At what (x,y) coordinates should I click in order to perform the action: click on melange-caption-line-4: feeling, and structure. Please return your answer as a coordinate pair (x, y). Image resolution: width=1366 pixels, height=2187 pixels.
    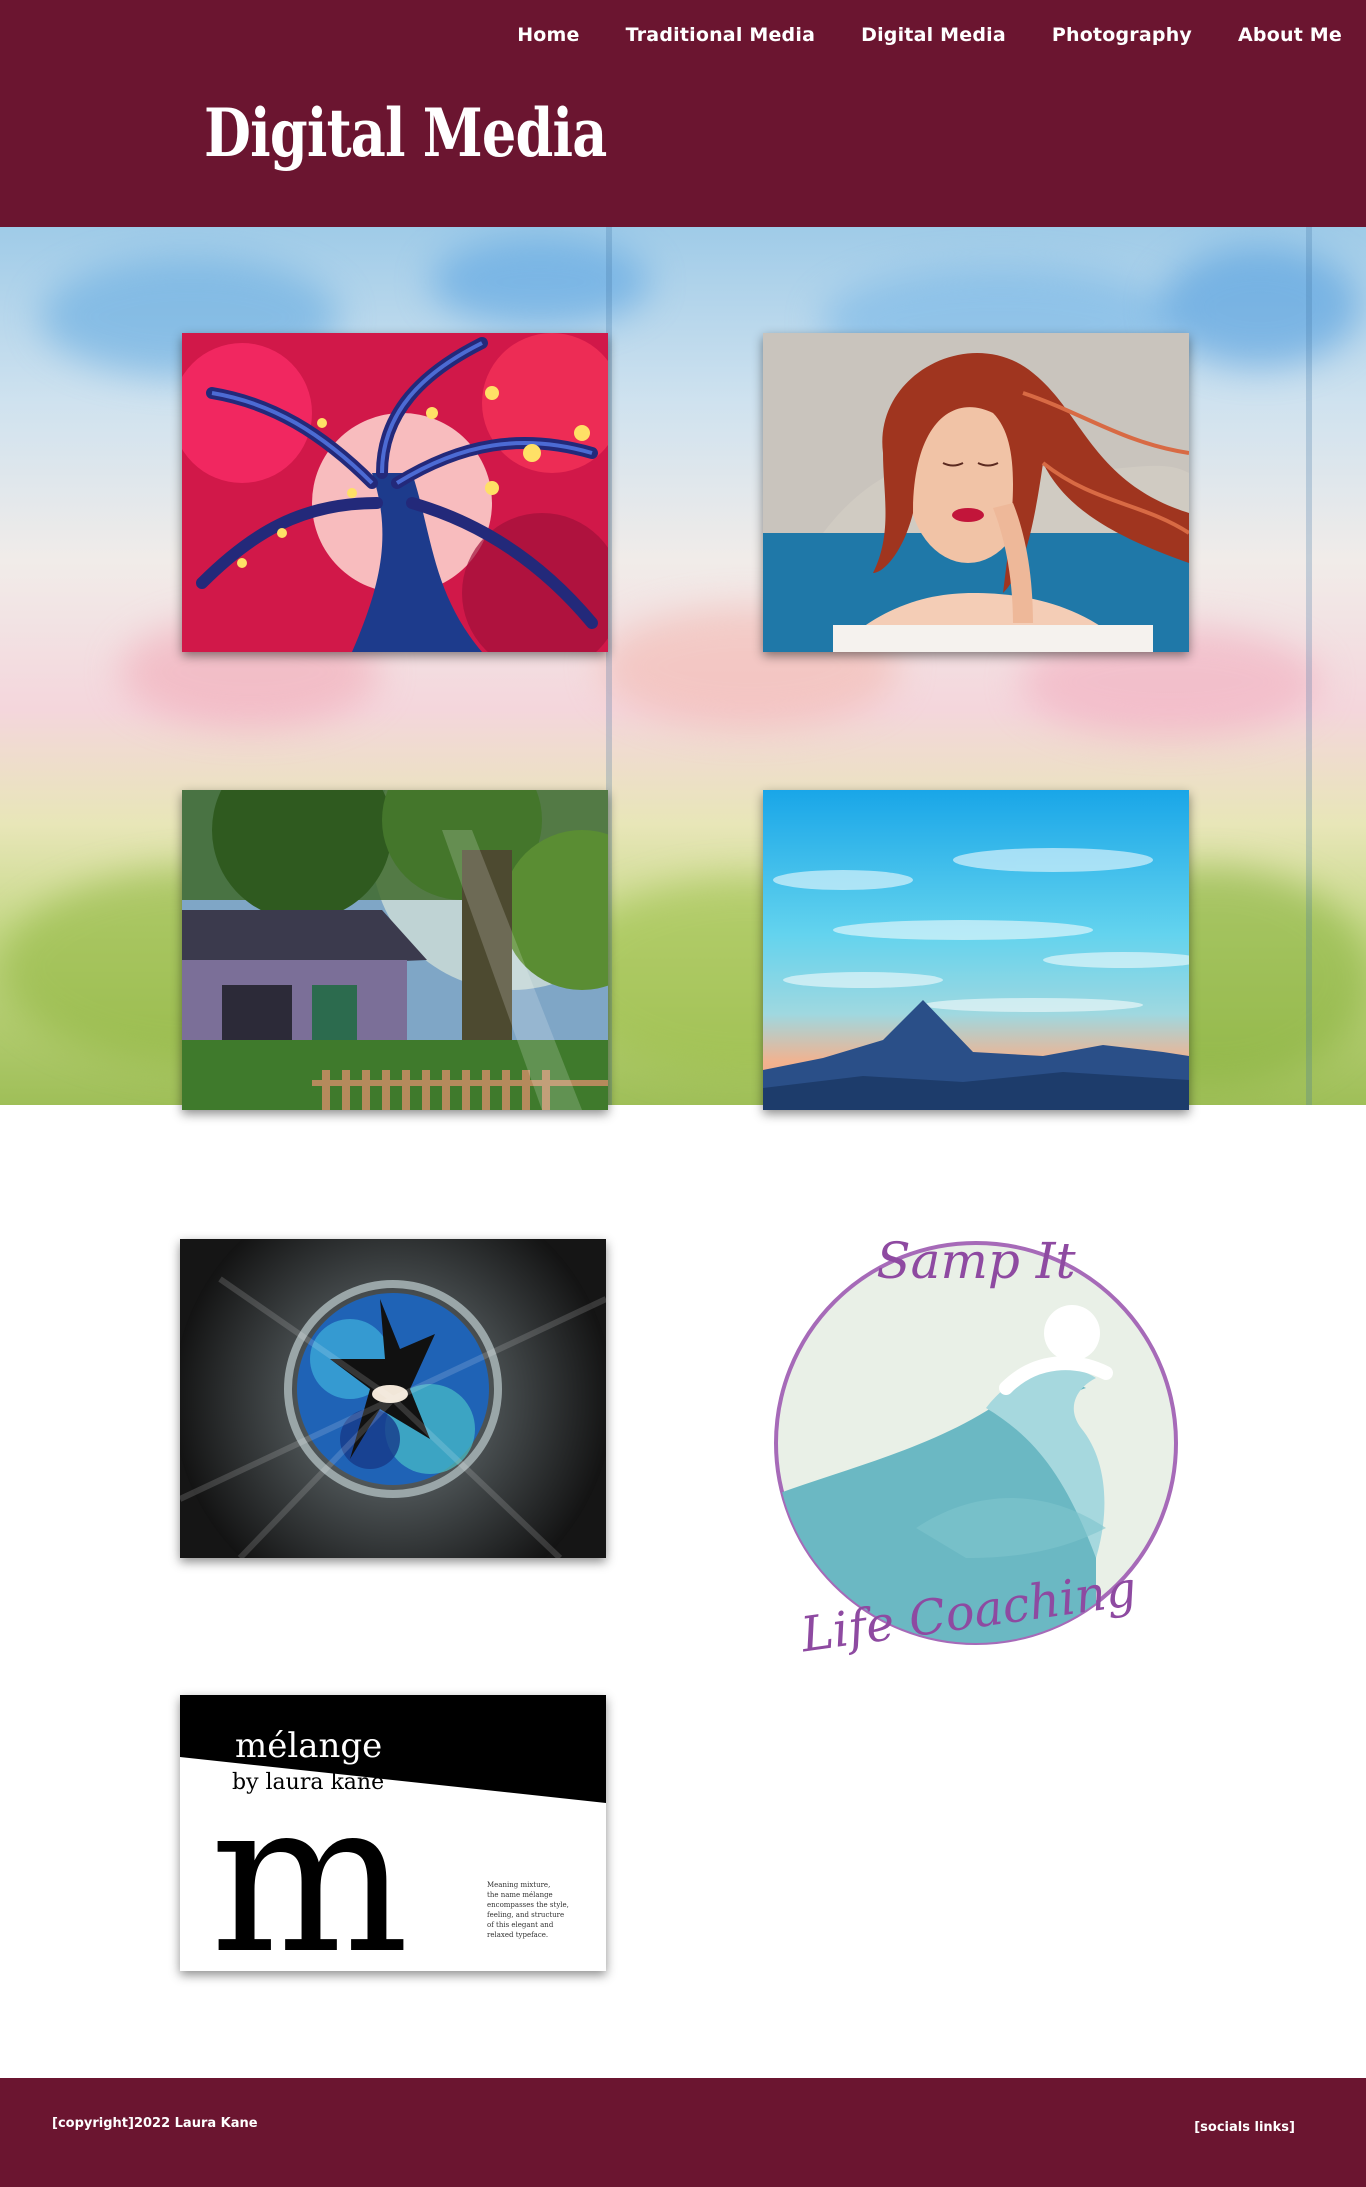
    Looking at the image, I should click on (525, 1915).